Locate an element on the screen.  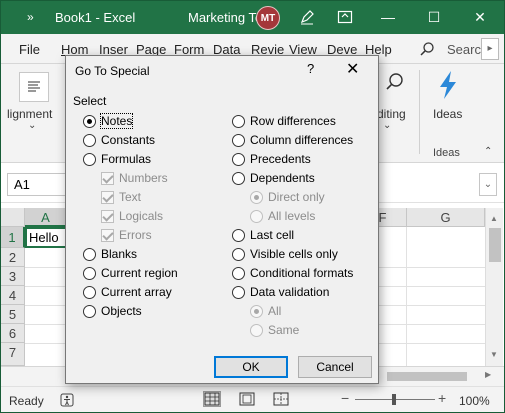
row-header-5: 5 is located at coordinates (13, 314).